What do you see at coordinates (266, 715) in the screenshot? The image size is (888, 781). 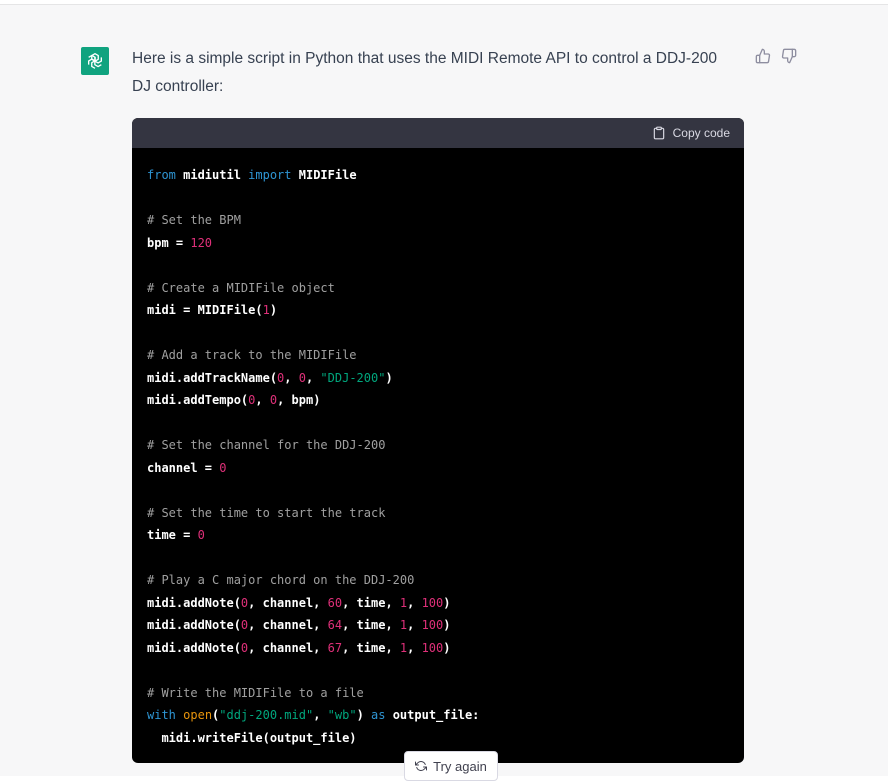 I see `code-token: "ddj-200.mid"` at bounding box center [266, 715].